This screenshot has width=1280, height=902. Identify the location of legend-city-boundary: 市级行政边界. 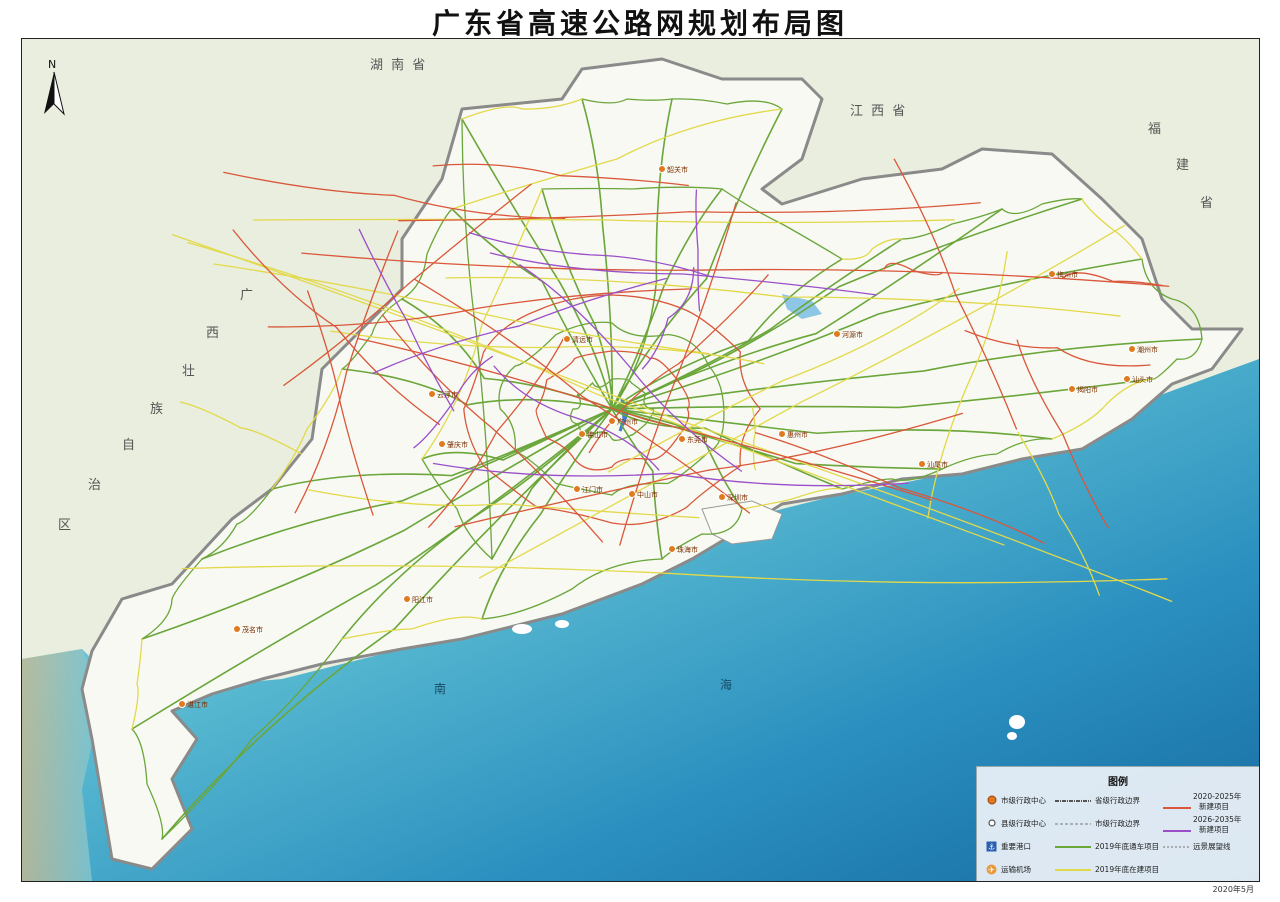
(1117, 823).